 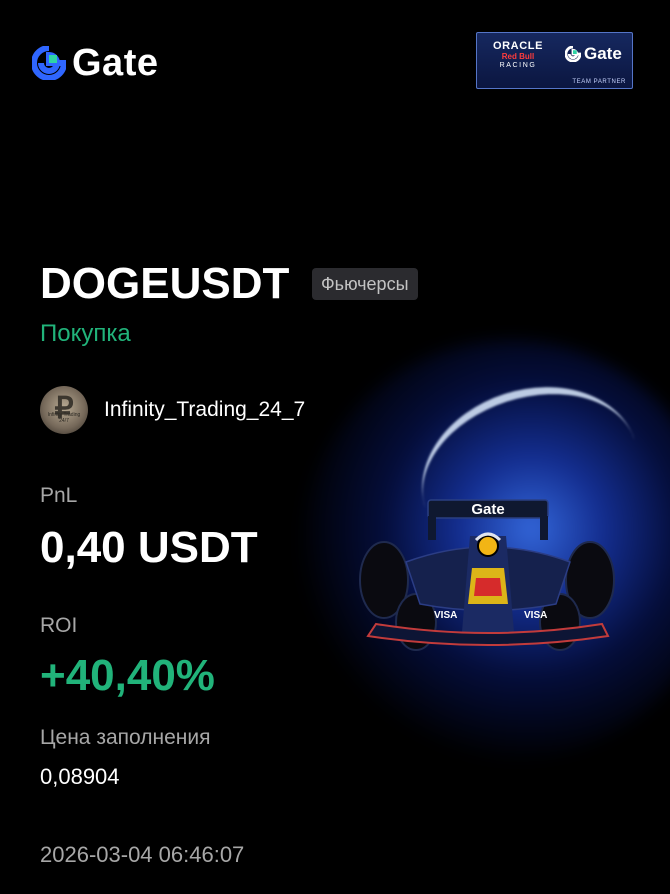 I want to click on driver-helmet, so click(x=488, y=546).